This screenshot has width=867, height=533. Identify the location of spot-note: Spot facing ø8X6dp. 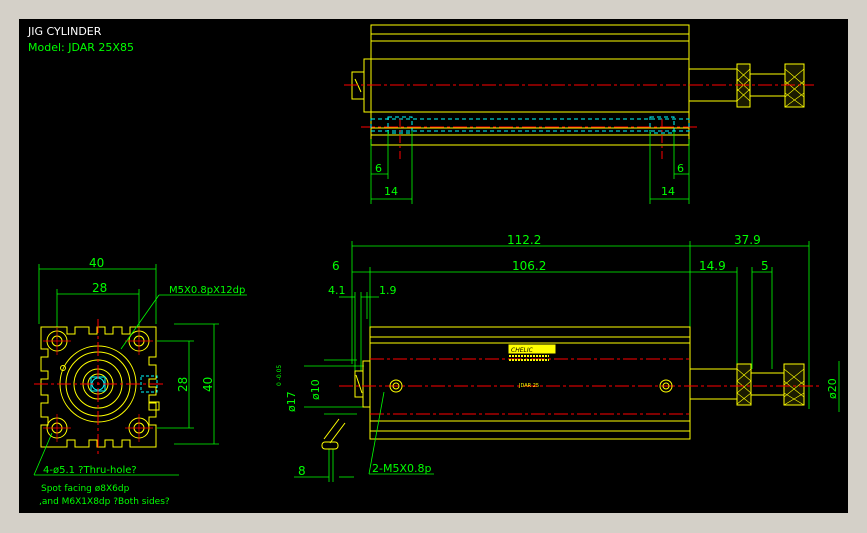
(85, 489).